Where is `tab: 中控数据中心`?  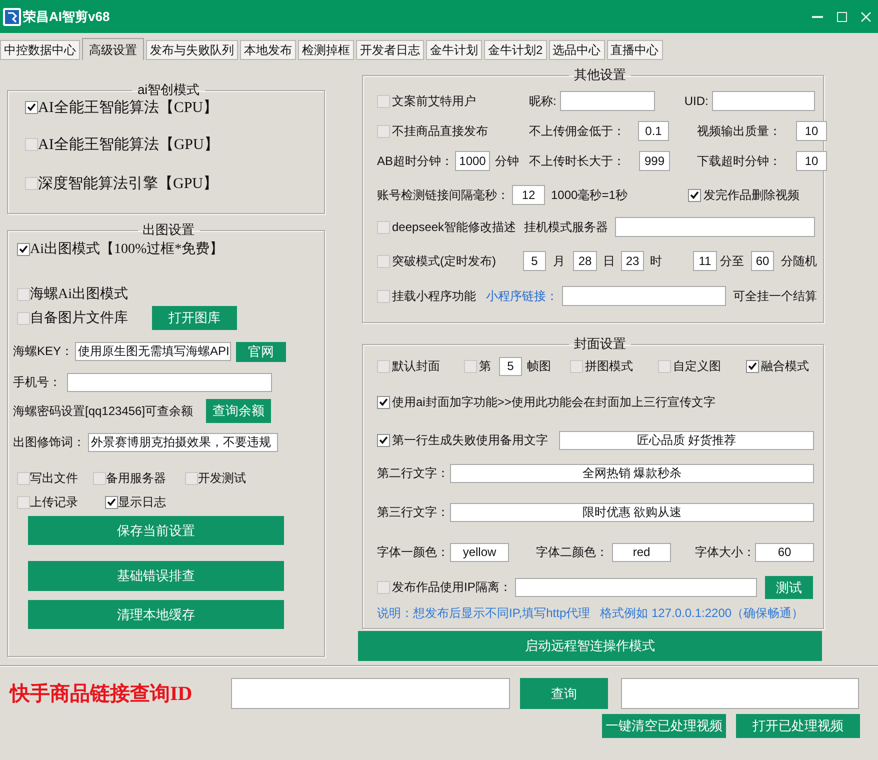 tab: 中控数据中心 is located at coordinates (40, 50).